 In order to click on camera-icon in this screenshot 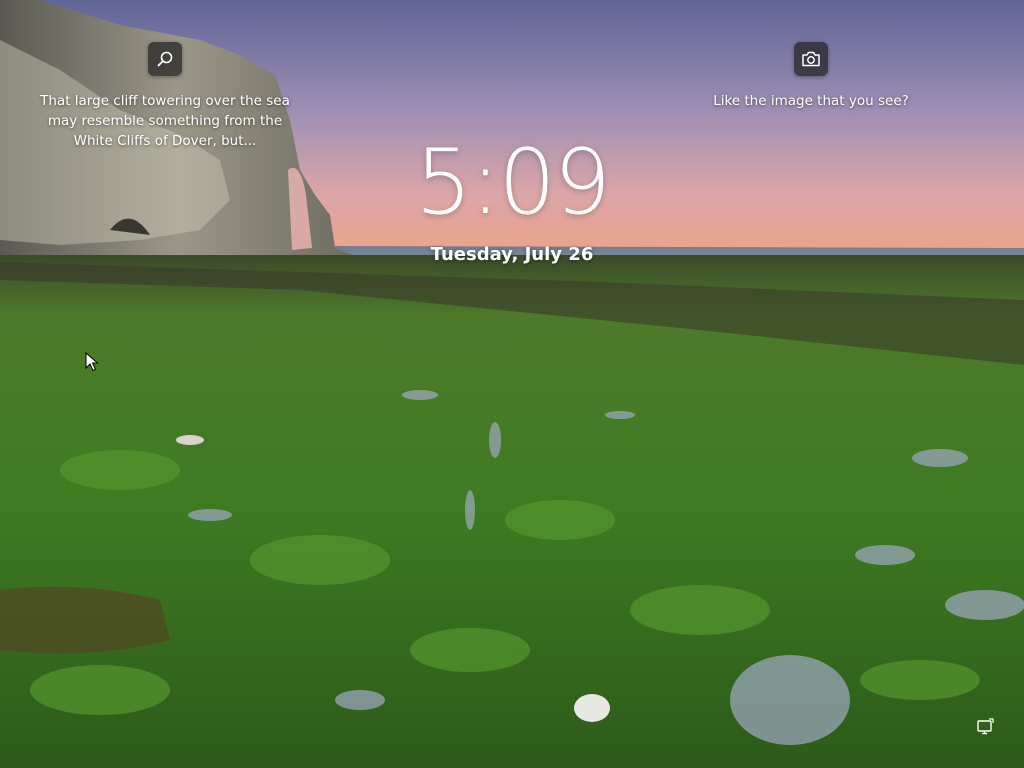, I will do `click(811, 59)`.